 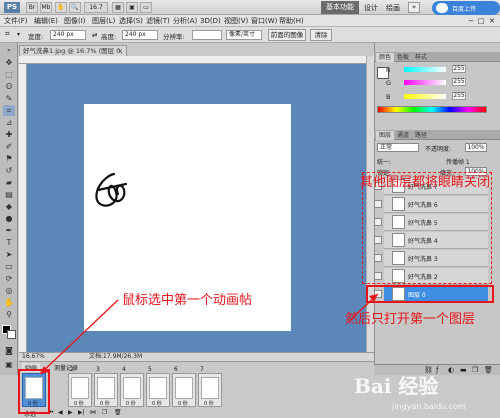 What do you see at coordinates (410, 319) in the screenshot?
I see `annotation-open-first-layer: 然后只打开第一个图层` at bounding box center [410, 319].